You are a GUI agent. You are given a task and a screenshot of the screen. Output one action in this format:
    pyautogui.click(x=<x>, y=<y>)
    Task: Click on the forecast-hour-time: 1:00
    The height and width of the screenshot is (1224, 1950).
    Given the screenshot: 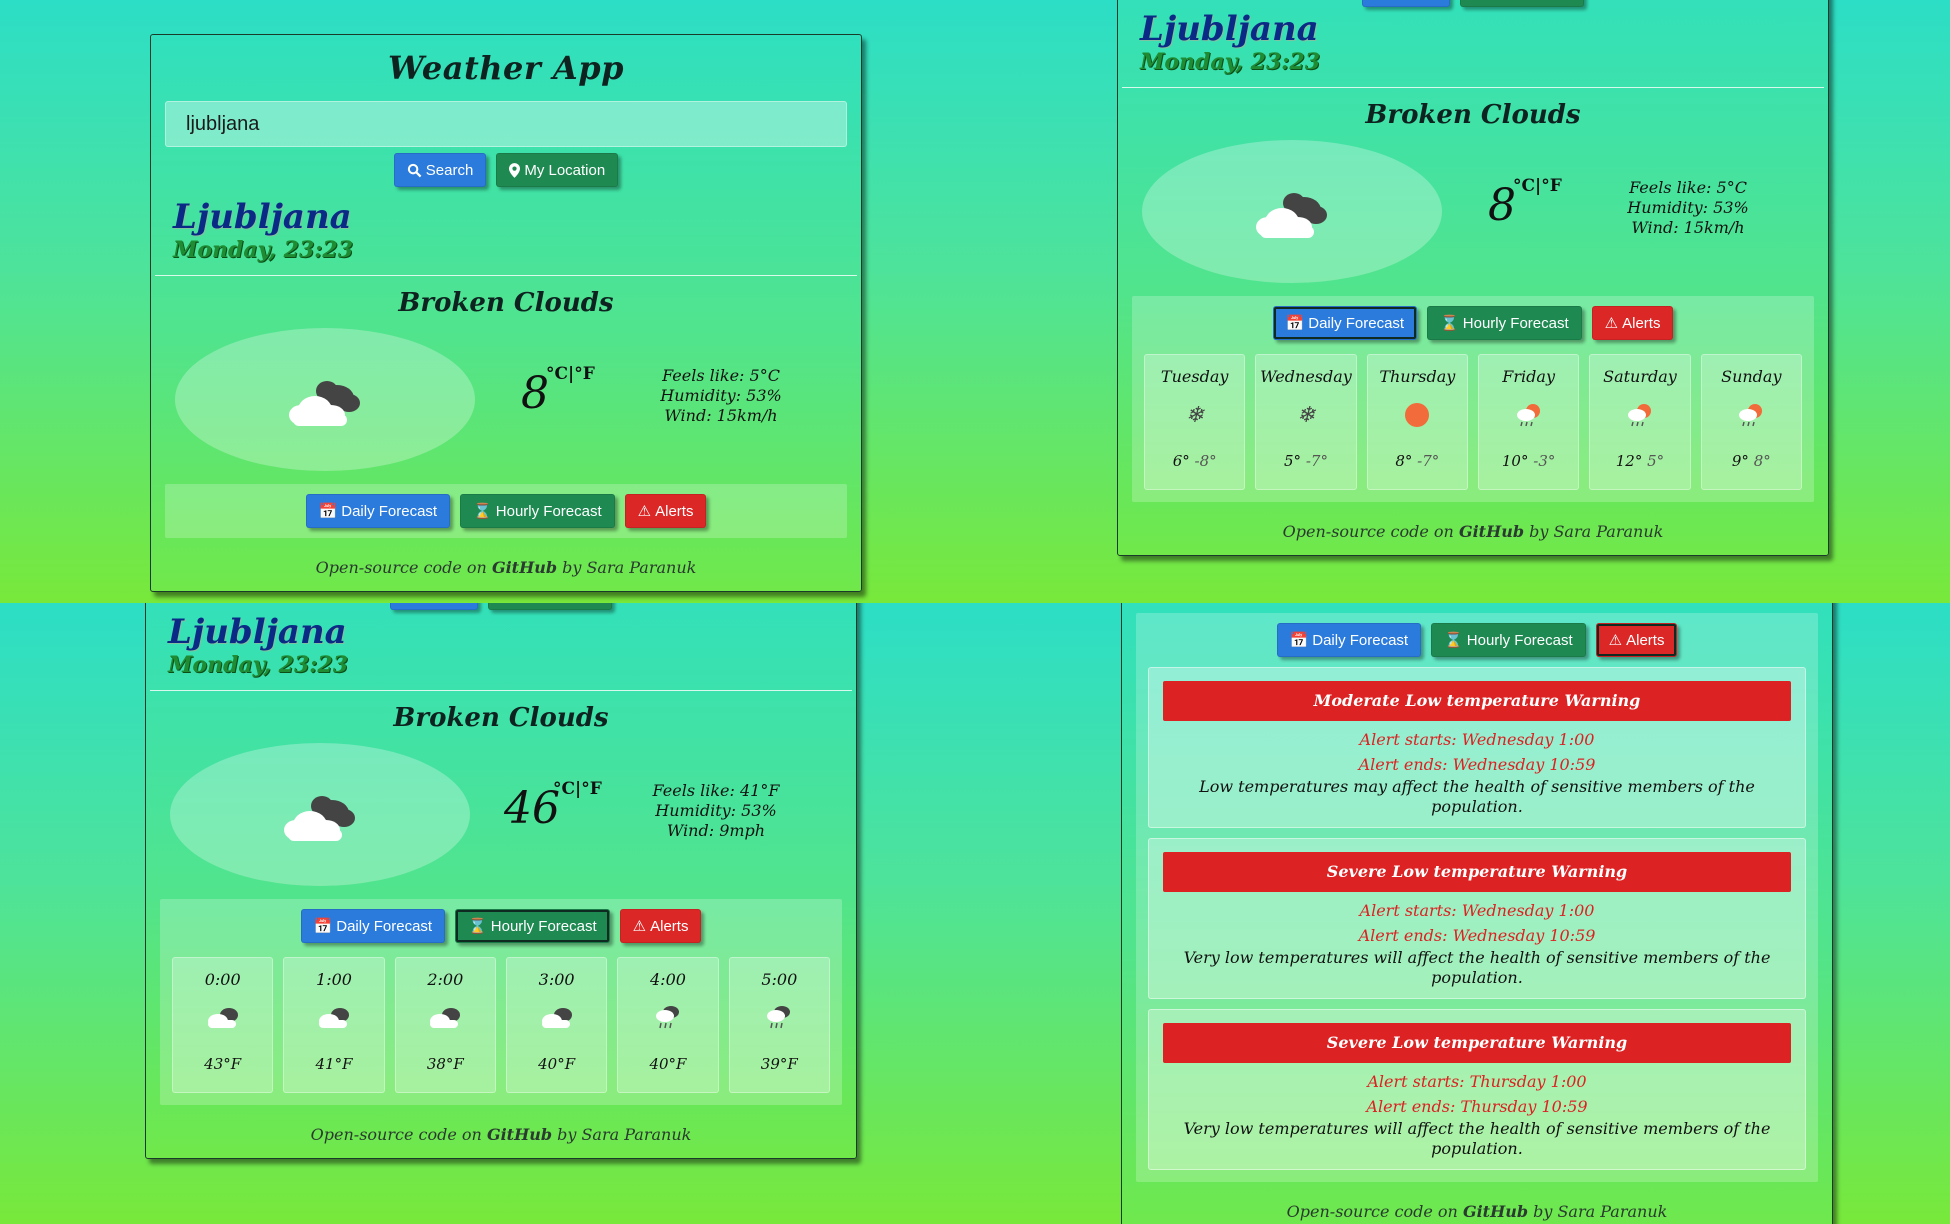 What is the action you would take?
    pyautogui.click(x=334, y=979)
    